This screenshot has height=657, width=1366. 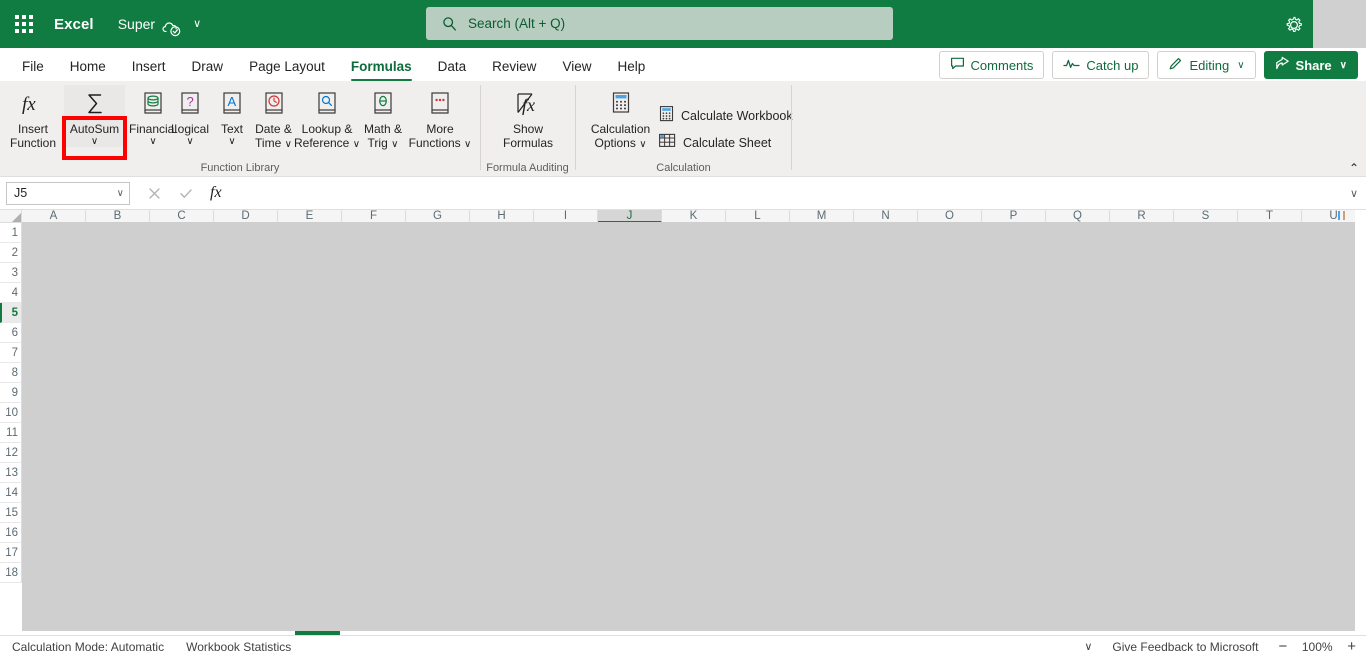 I want to click on status-bar-chevron-down-icon: ∨, so click(x=1088, y=646).